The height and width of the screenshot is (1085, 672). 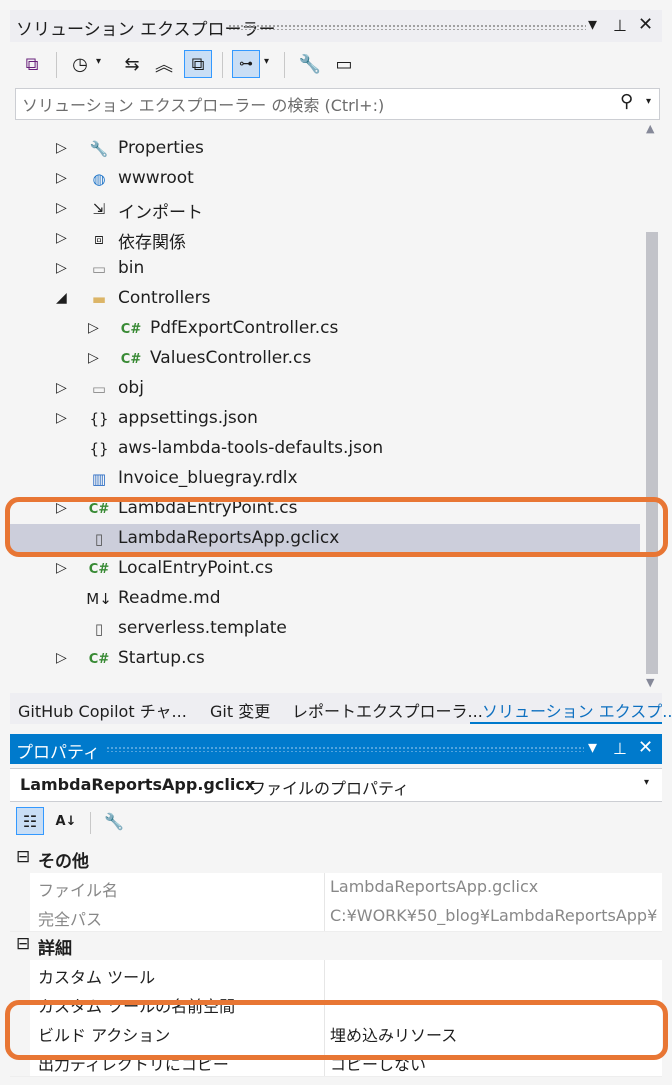 I want to click on filter-icon: ⊶, so click(x=246, y=64).